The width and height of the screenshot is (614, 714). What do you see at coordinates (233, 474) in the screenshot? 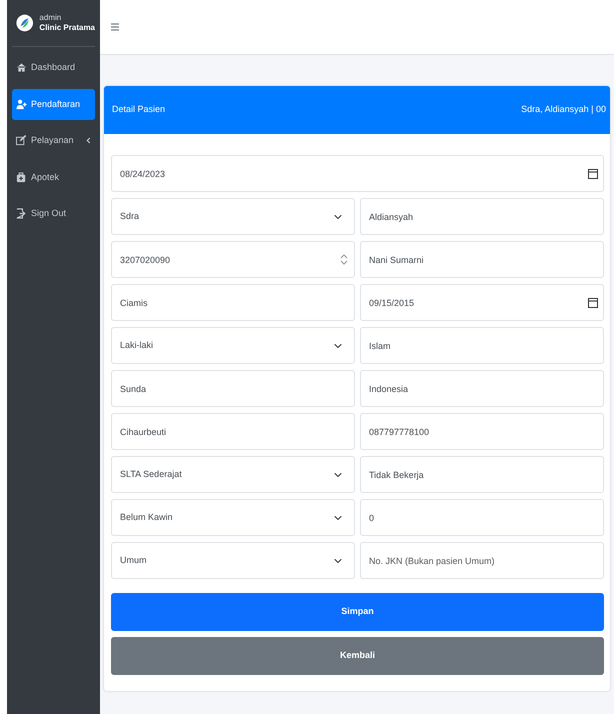
I see `select-field: SLTA Sederajat` at bounding box center [233, 474].